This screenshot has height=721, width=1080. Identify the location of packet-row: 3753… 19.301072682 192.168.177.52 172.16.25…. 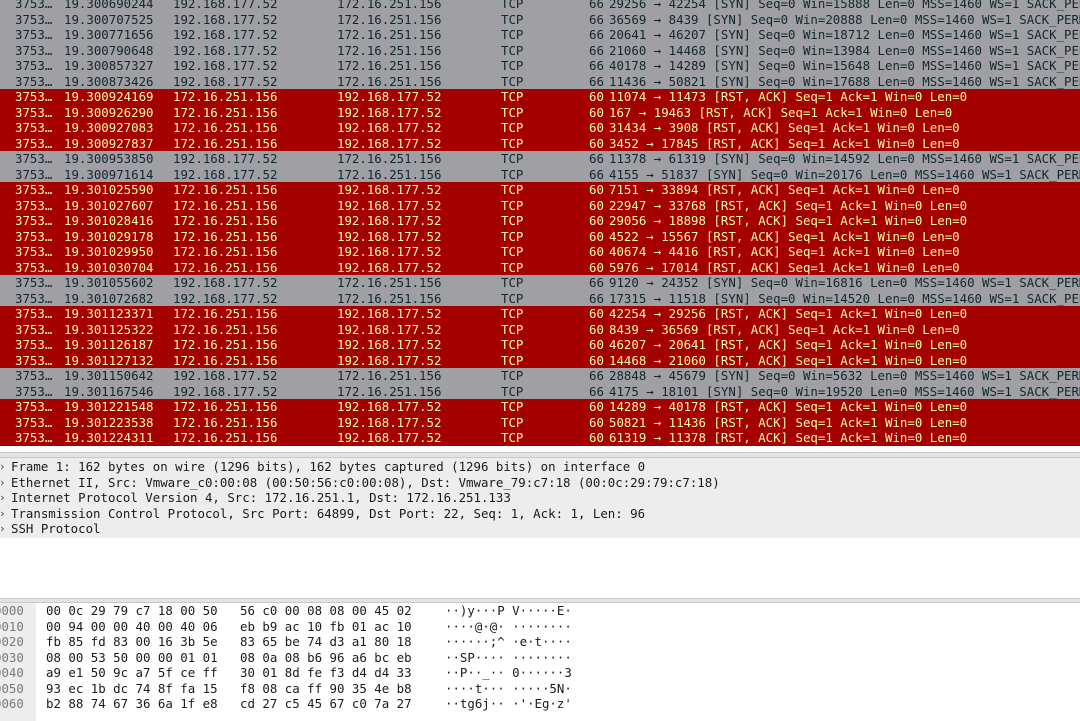
(540, 298).